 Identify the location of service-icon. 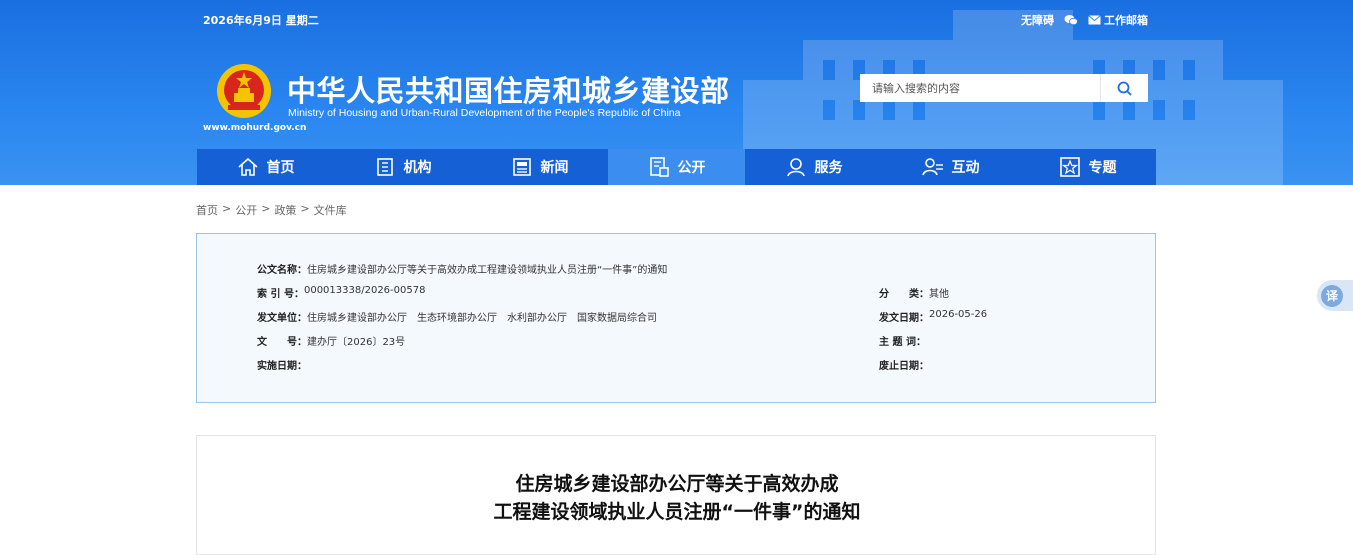
(795, 167).